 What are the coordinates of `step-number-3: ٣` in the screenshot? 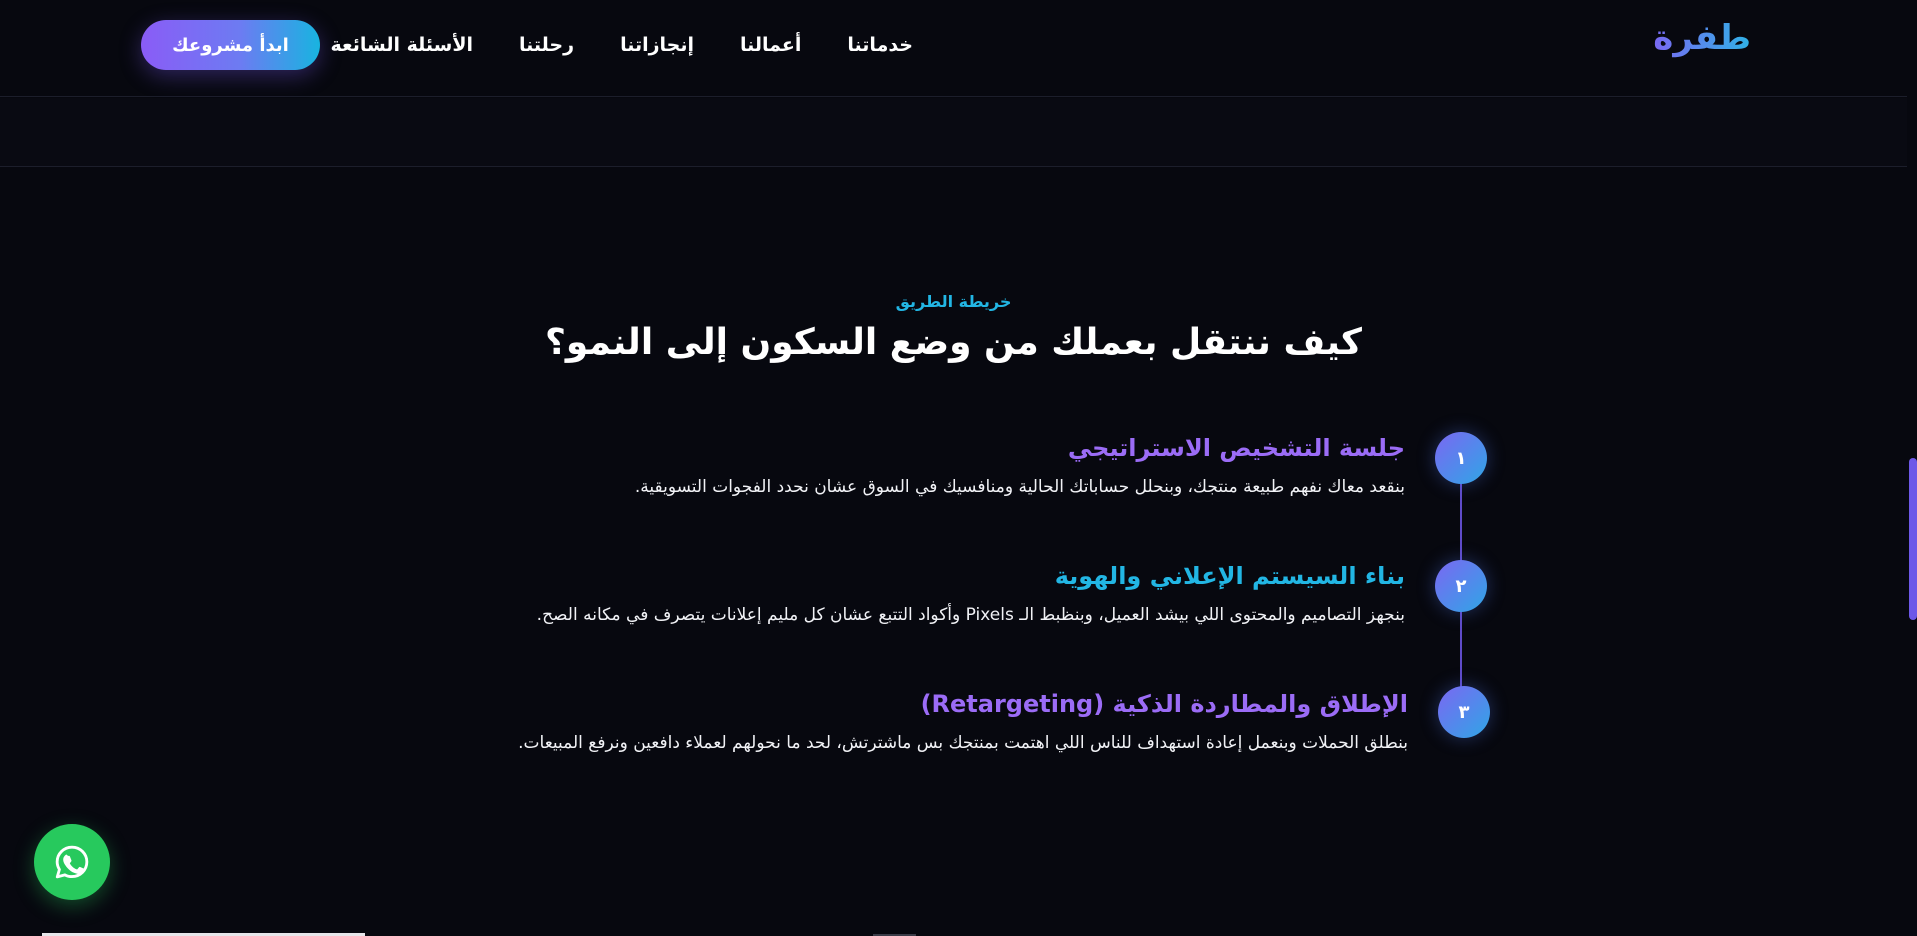 It's located at (1464, 712).